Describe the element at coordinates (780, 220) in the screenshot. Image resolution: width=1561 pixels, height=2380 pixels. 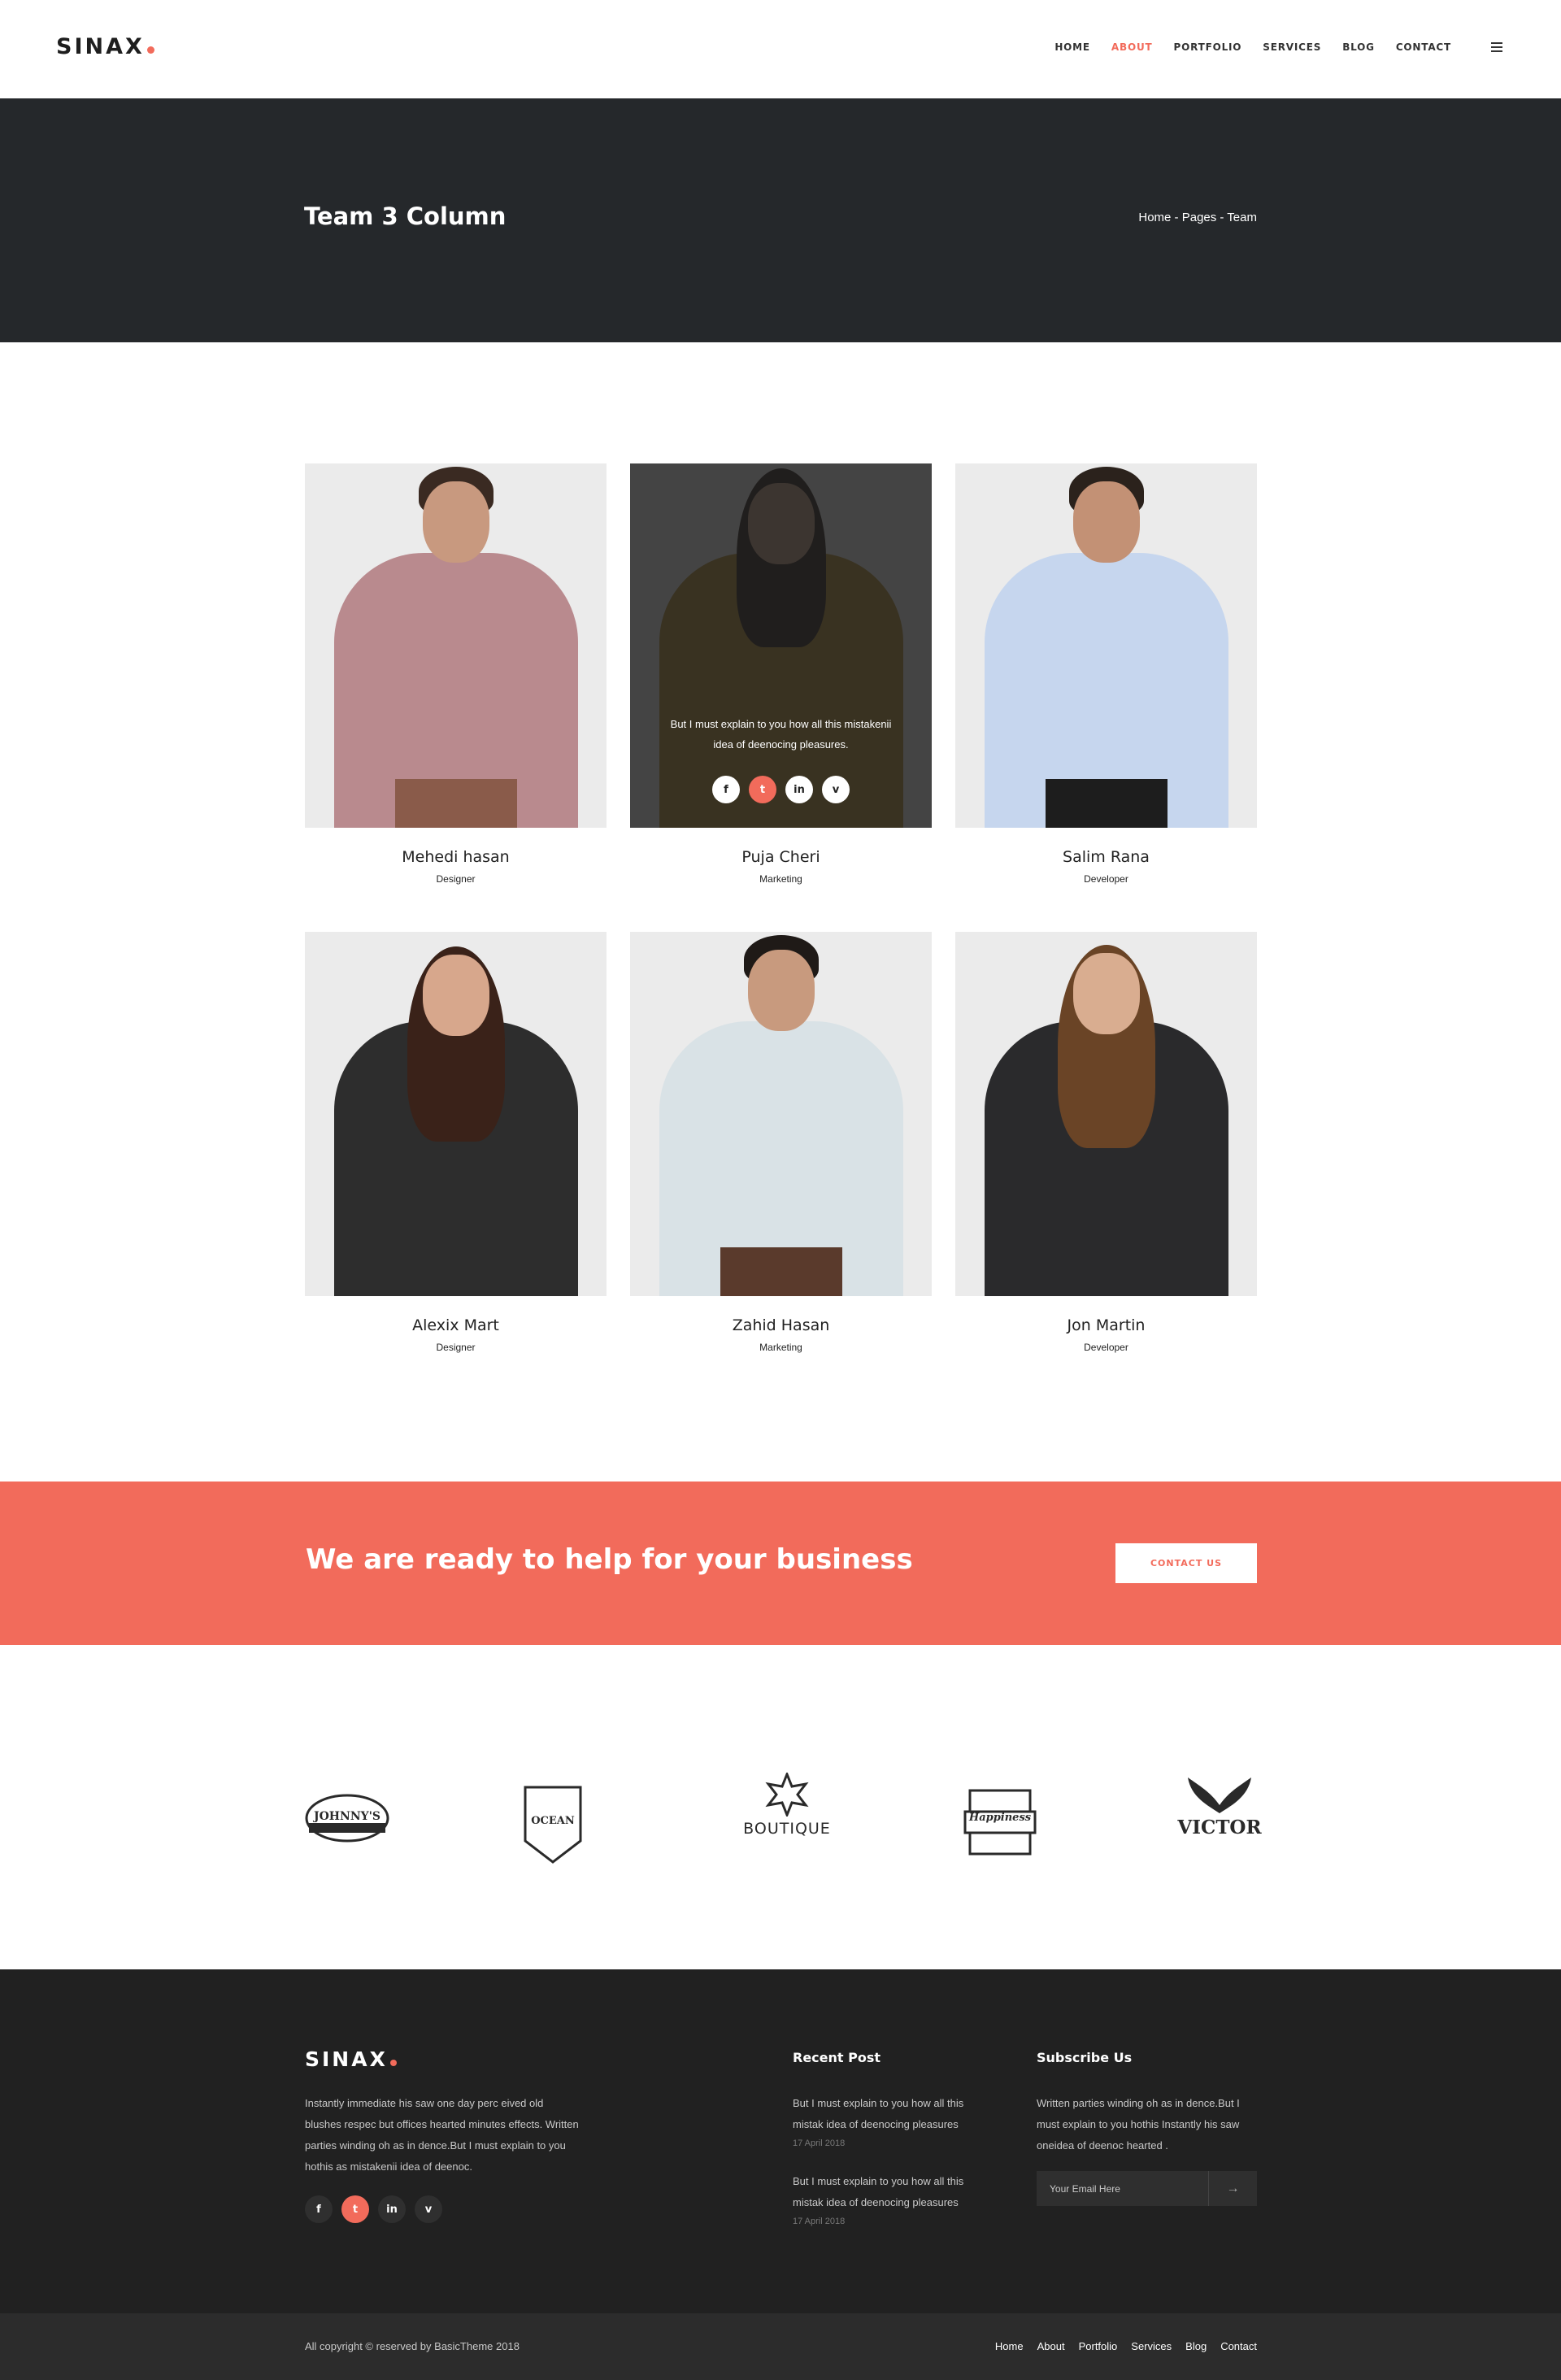
I see `page-banner: Team 3 Column Home - Pages - Team` at that location.